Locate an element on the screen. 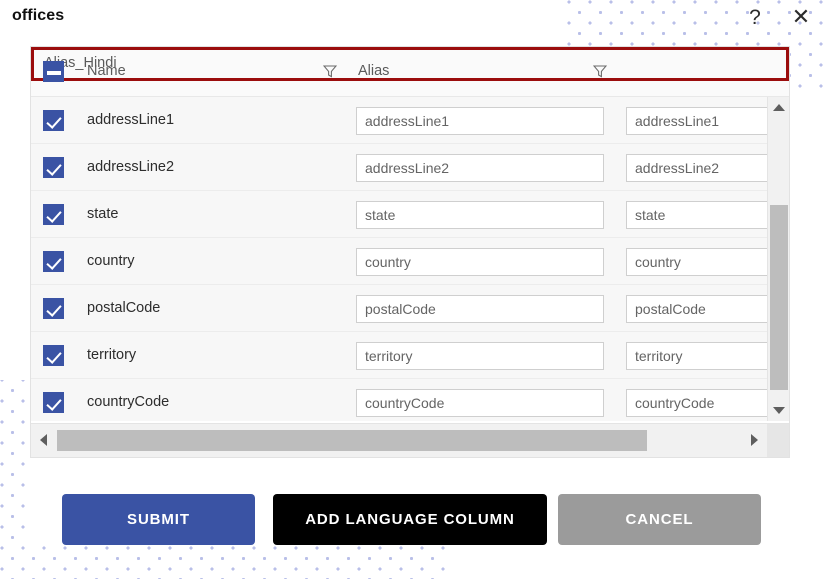  cancel-button: CANCEL is located at coordinates (659, 519).